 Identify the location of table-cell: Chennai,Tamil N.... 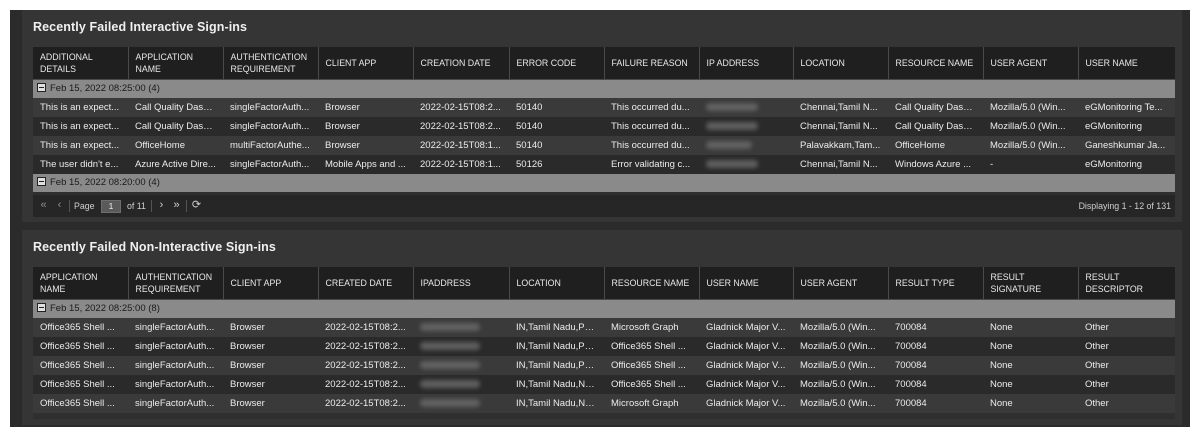
(840, 164).